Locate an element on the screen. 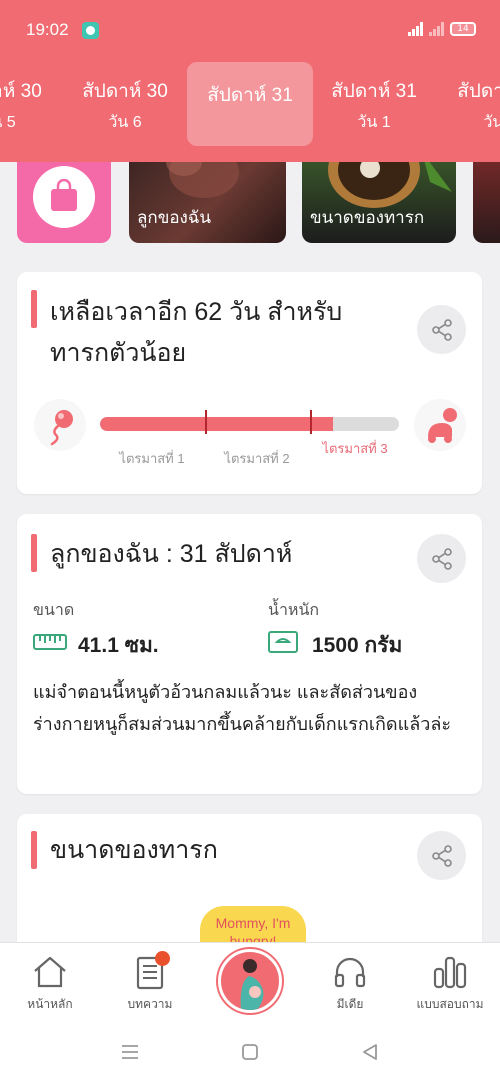 This screenshot has width=500, height=1083. tab-day-label: วัน 5 is located at coordinates (8, 122).